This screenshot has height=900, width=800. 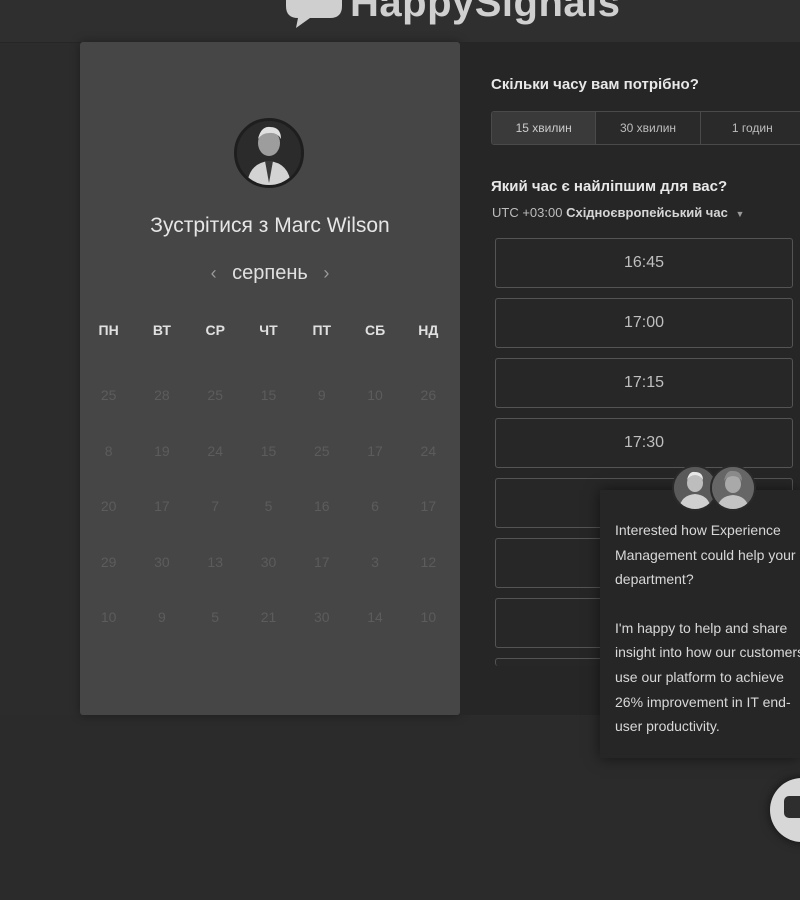 I want to click on calendar-day: 19, so click(x=162, y=450).